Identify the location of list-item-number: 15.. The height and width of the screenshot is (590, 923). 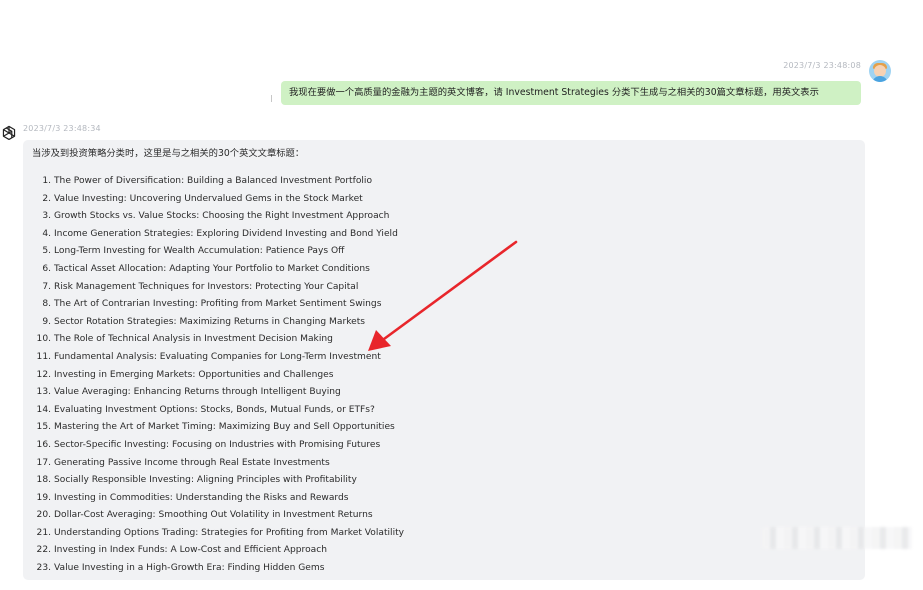
(43, 427).